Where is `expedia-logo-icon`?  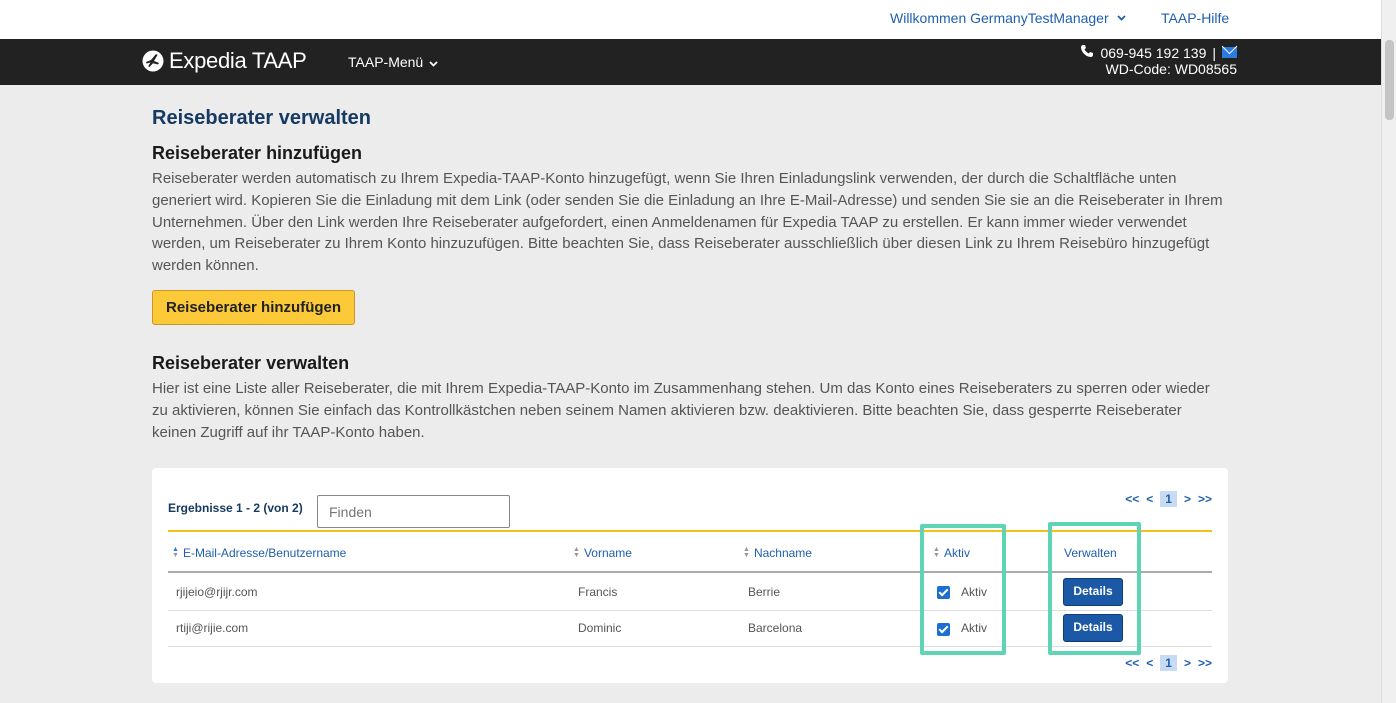
expedia-logo-icon is located at coordinates (153, 61).